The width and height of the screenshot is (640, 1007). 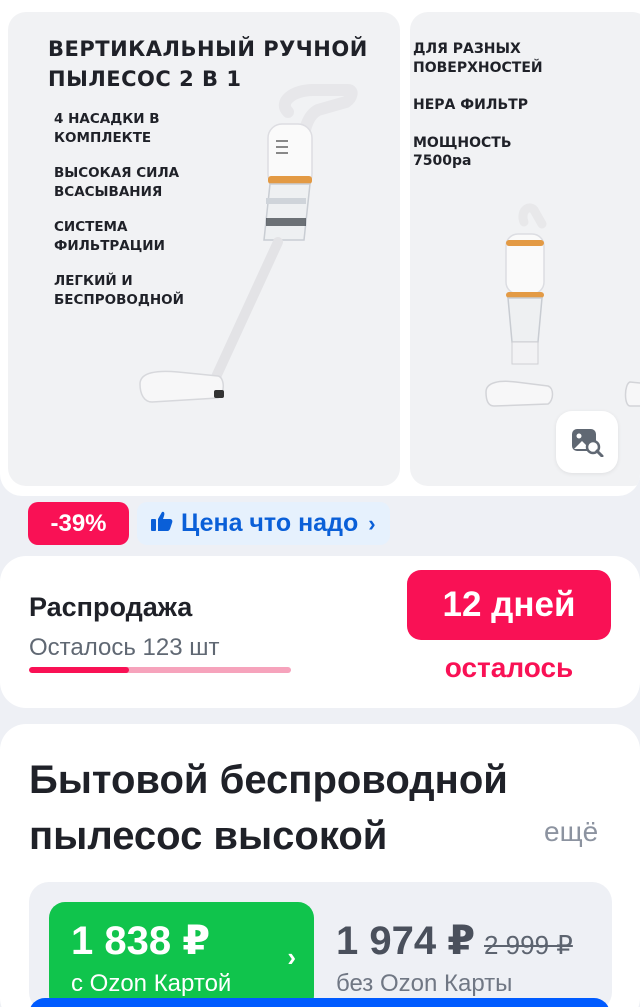 I want to click on ozon-card-label: с Ozon Картой, so click(x=151, y=983).